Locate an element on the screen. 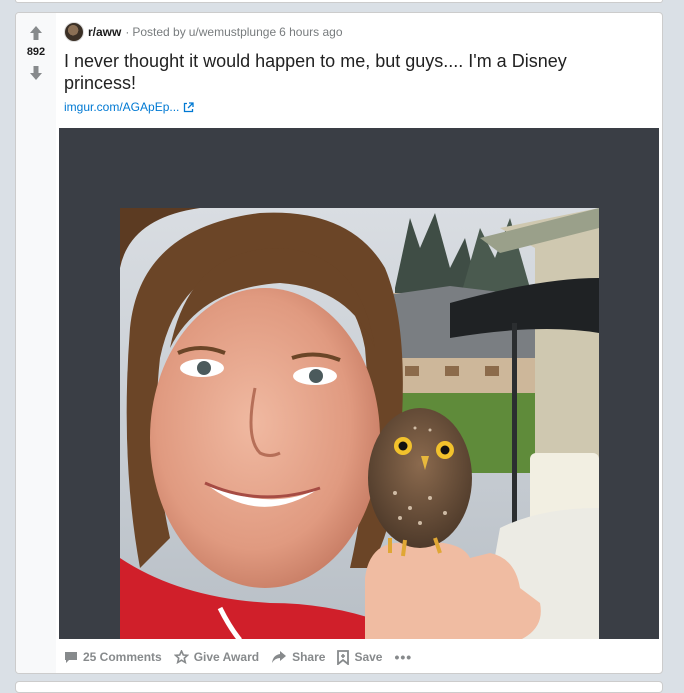 The image size is (684, 693). vote-score: 892 is located at coordinates (36, 52).